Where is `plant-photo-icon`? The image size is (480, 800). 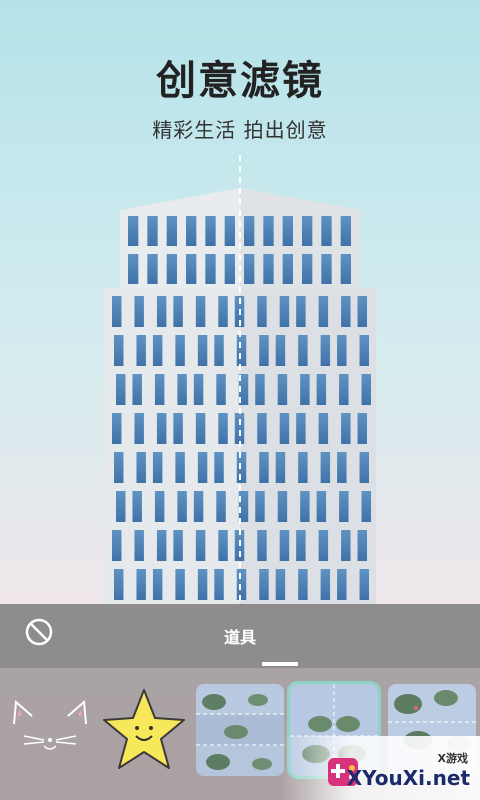
plant-photo-icon is located at coordinates (240, 730).